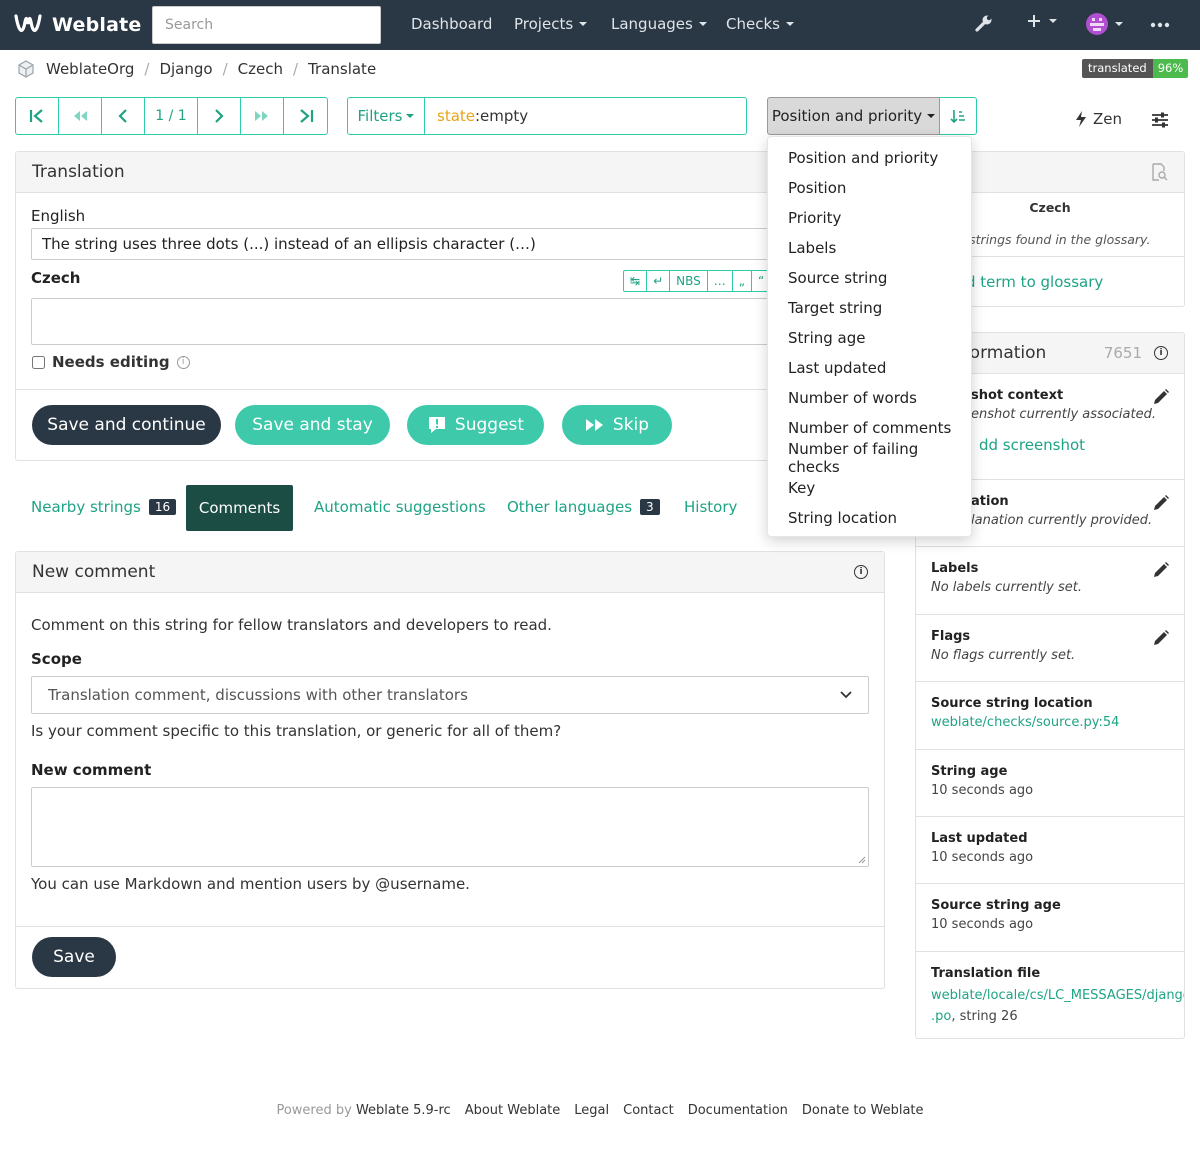  What do you see at coordinates (305, 116) in the screenshot?
I see `last-string-button` at bounding box center [305, 116].